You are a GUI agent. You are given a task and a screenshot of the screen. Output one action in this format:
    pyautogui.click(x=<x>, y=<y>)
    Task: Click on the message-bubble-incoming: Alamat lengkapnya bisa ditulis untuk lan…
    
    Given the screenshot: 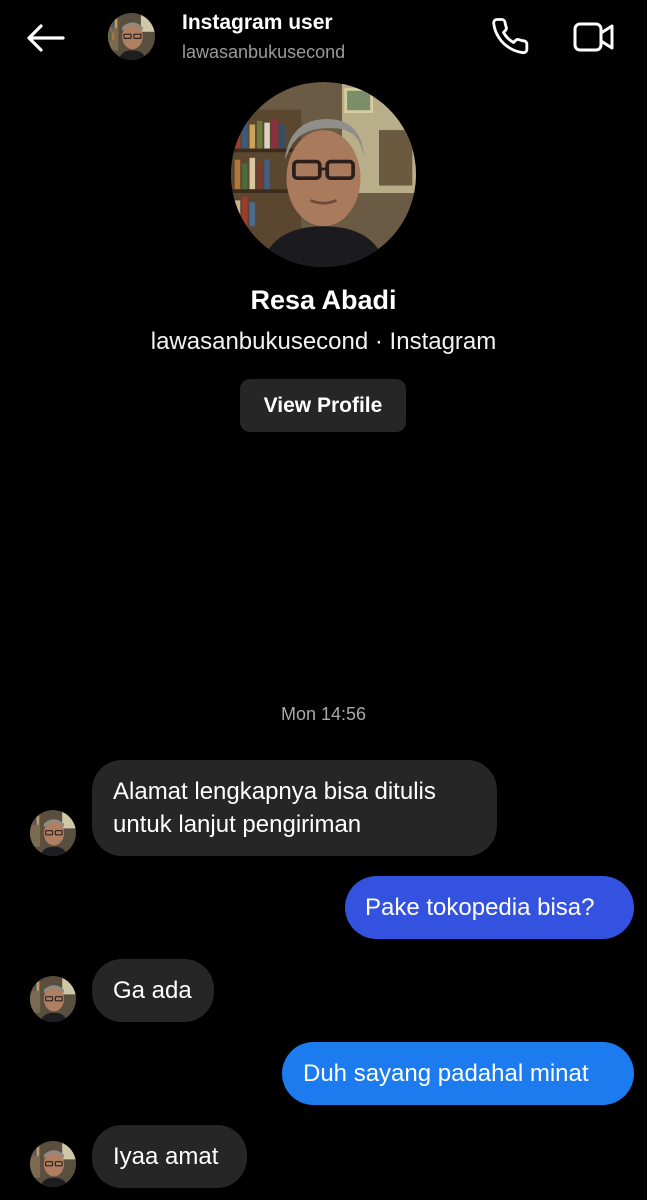 What is the action you would take?
    pyautogui.click(x=294, y=808)
    